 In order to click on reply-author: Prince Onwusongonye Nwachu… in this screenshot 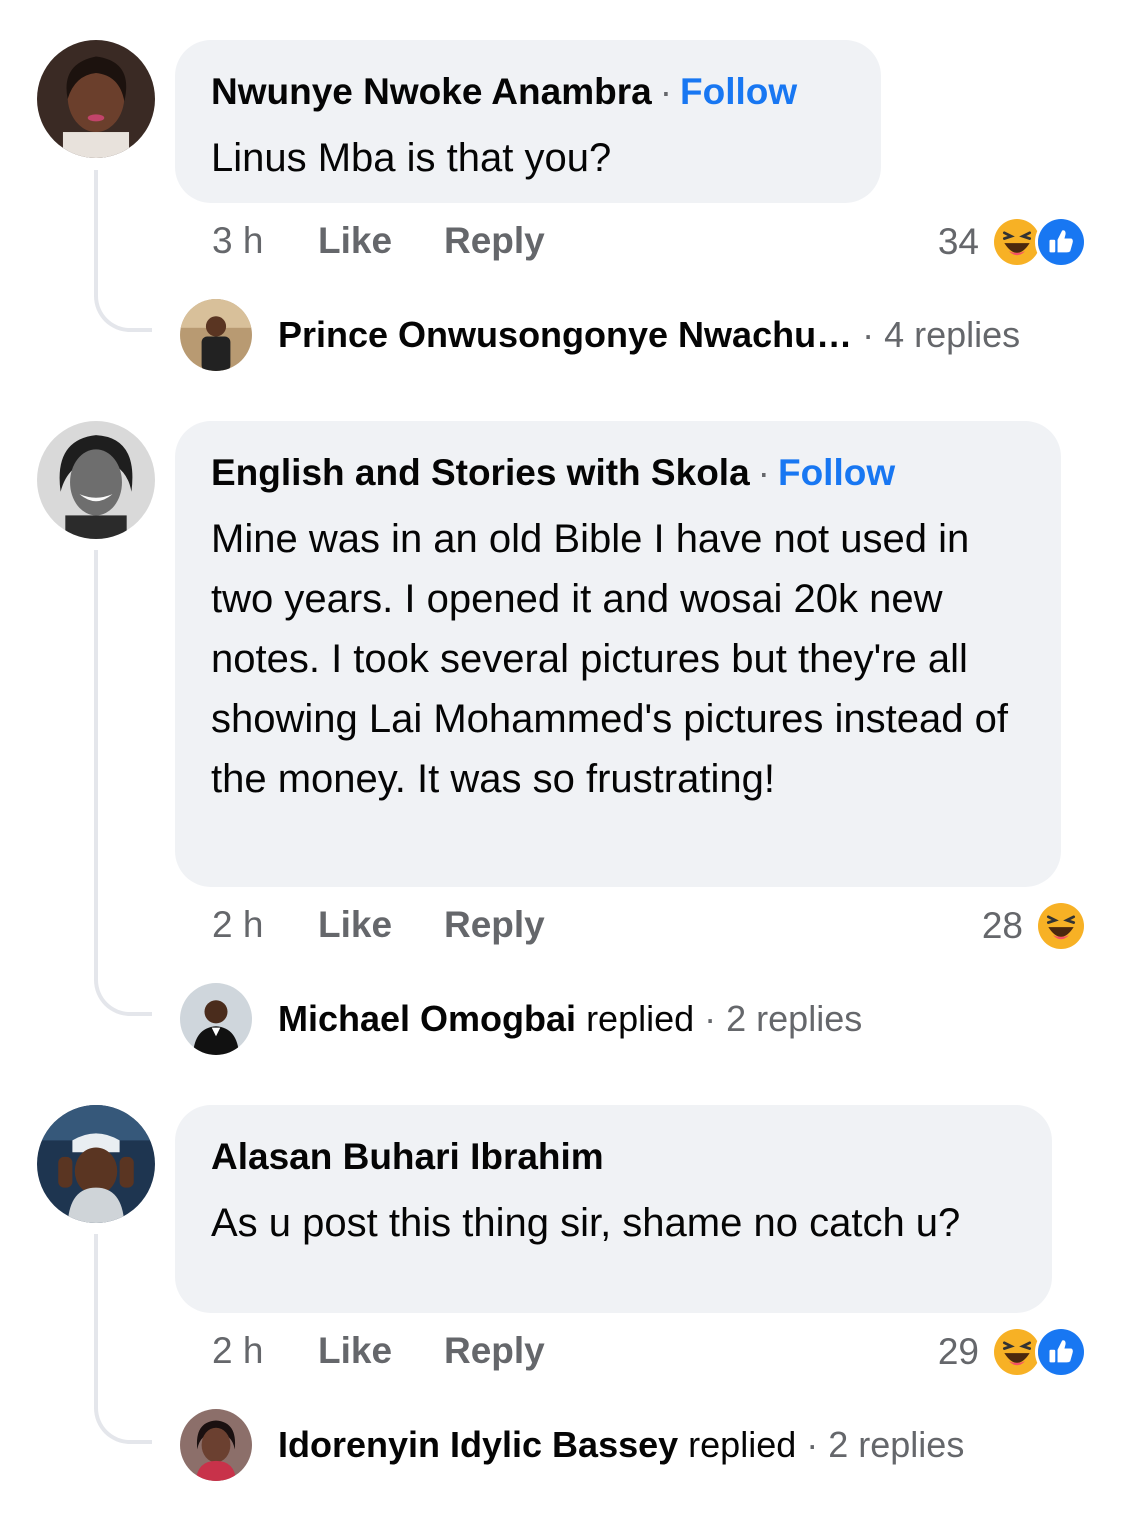, I will do `click(565, 334)`.